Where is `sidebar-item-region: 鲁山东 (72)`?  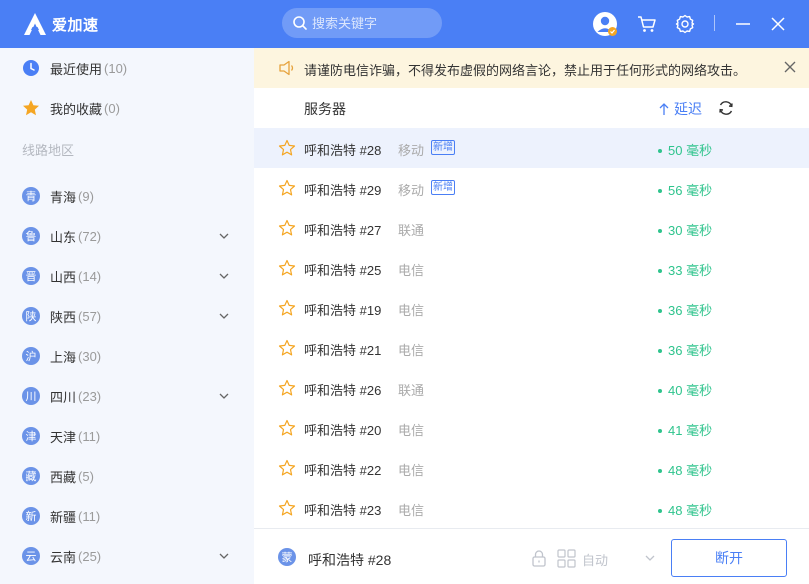 sidebar-item-region: 鲁山东 (72) is located at coordinates (127, 236).